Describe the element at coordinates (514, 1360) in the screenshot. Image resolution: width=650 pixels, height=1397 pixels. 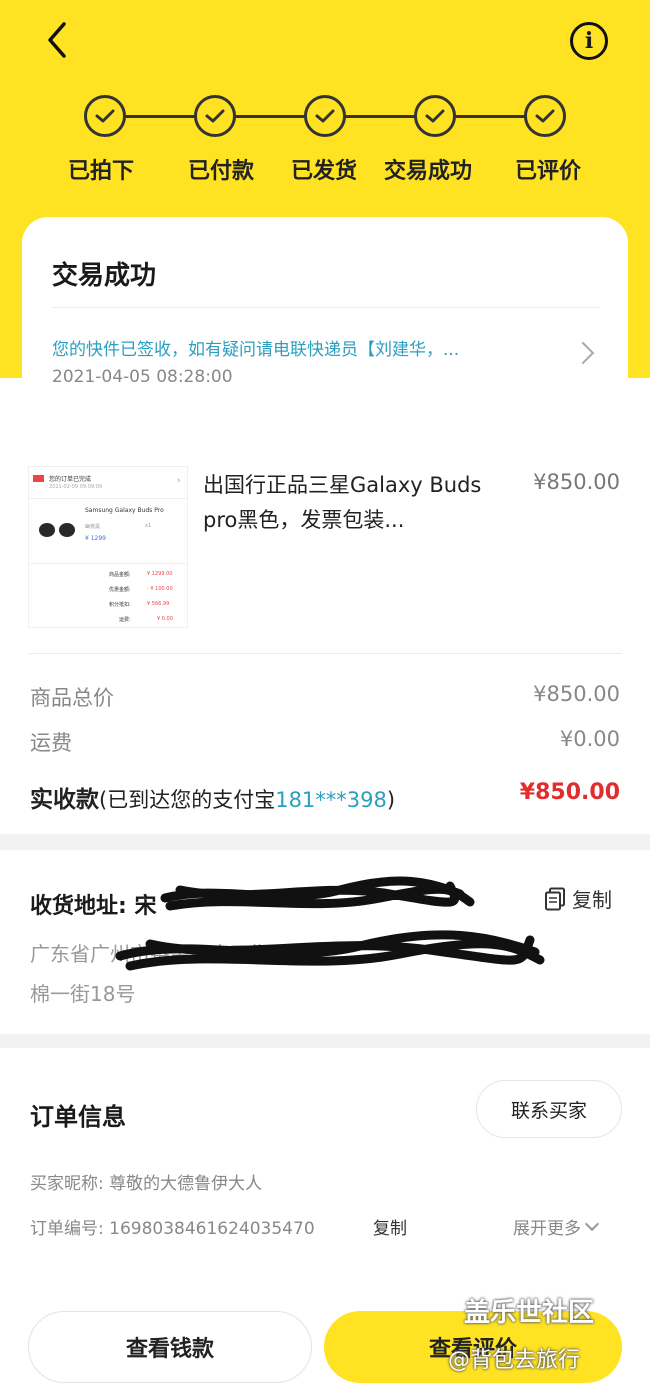
I see `watermark-user: @背包去旅行` at that location.